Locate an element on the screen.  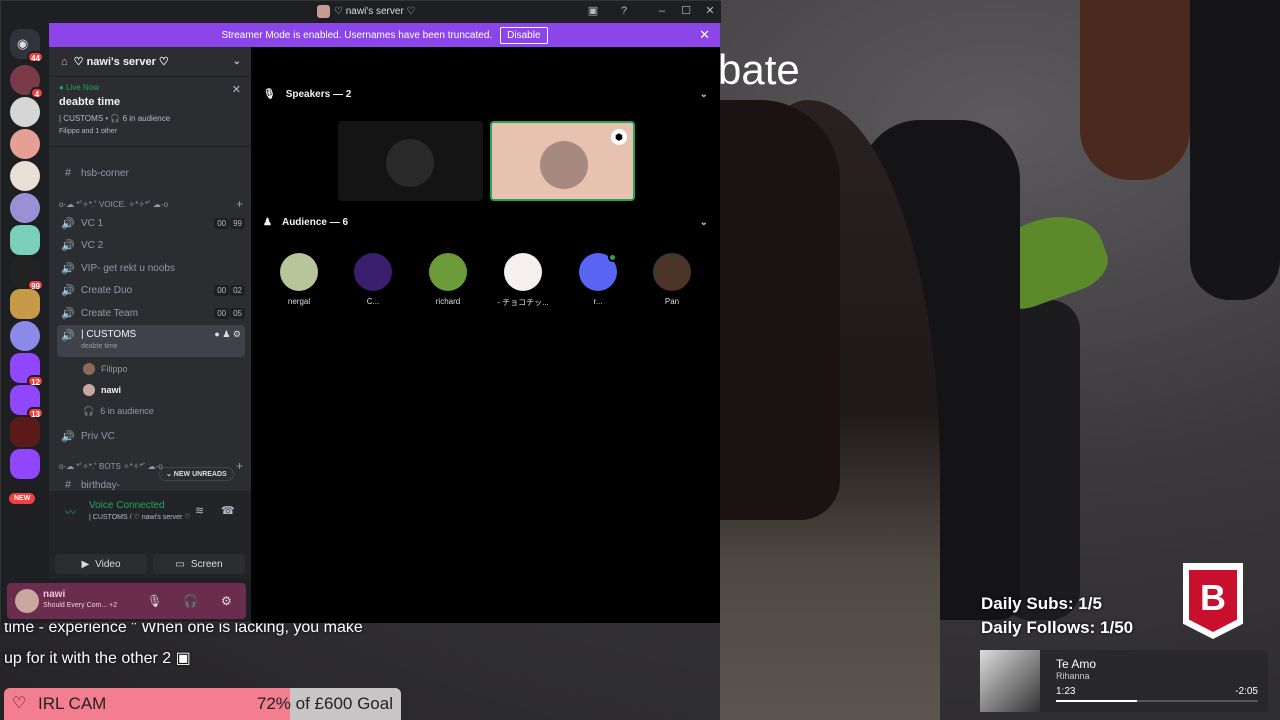
voice-status: Voice Connected is located at coordinates (127, 505).